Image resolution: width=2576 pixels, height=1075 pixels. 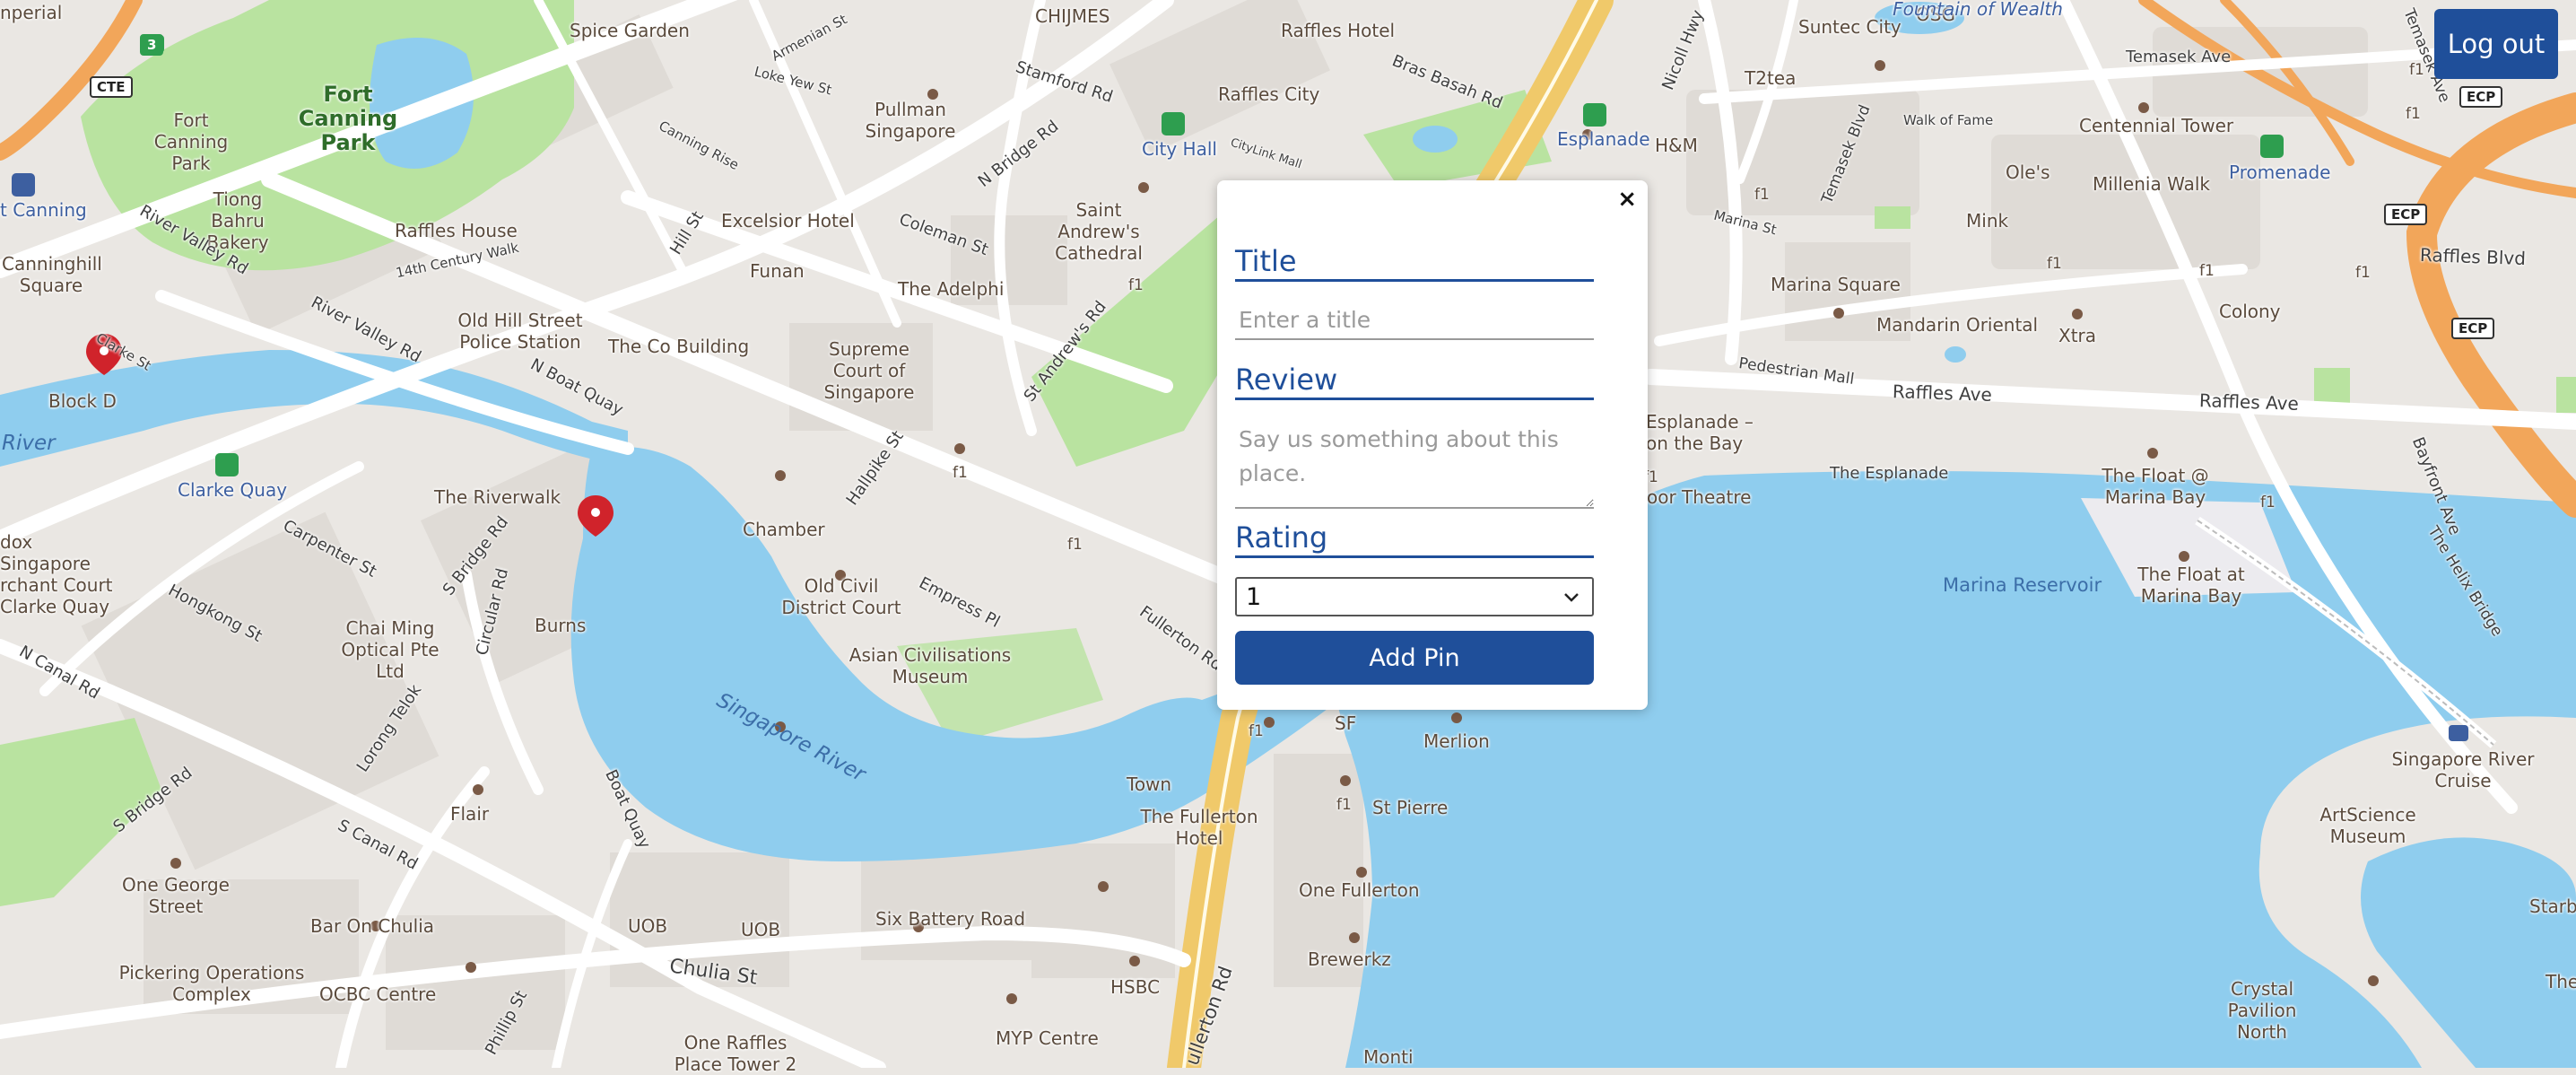 What do you see at coordinates (1254, 596) in the screenshot?
I see `rating-value: 1` at bounding box center [1254, 596].